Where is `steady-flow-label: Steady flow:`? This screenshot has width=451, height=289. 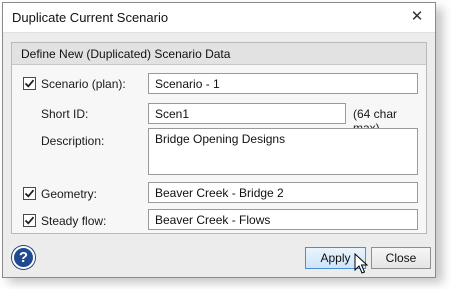 steady-flow-label: Steady flow: is located at coordinates (74, 221).